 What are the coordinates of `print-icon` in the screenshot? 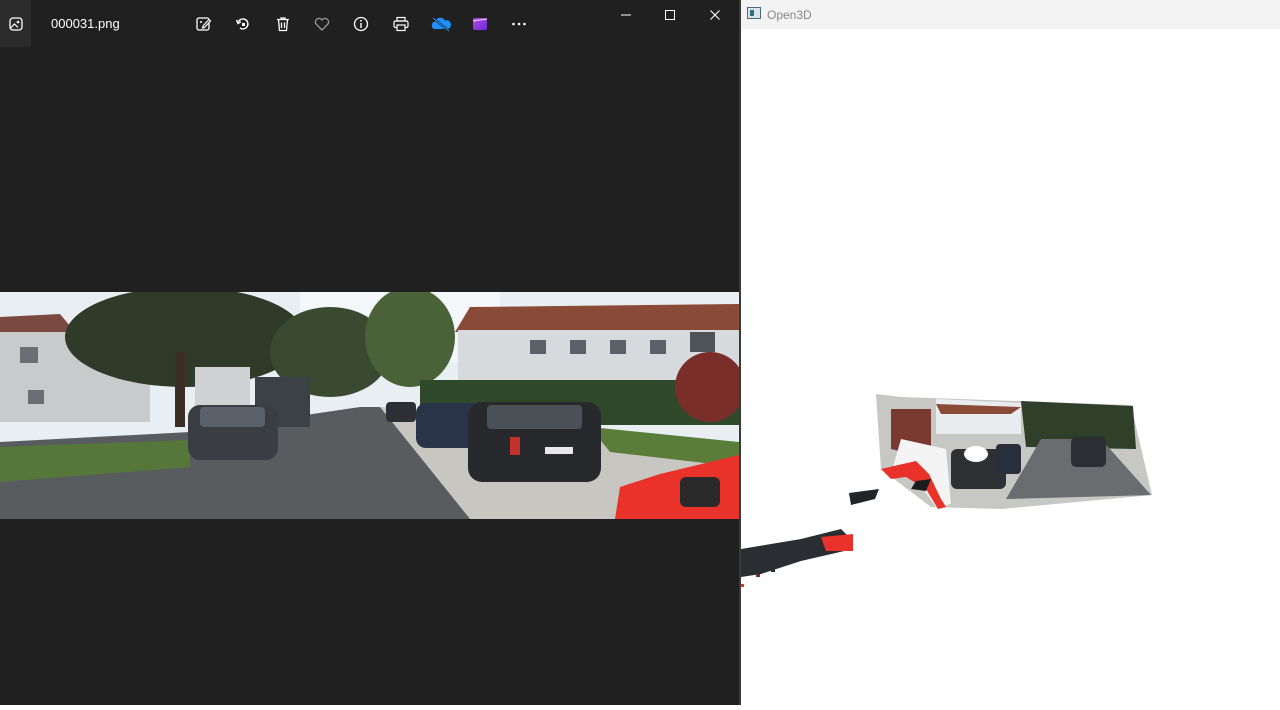 It's located at (401, 24).